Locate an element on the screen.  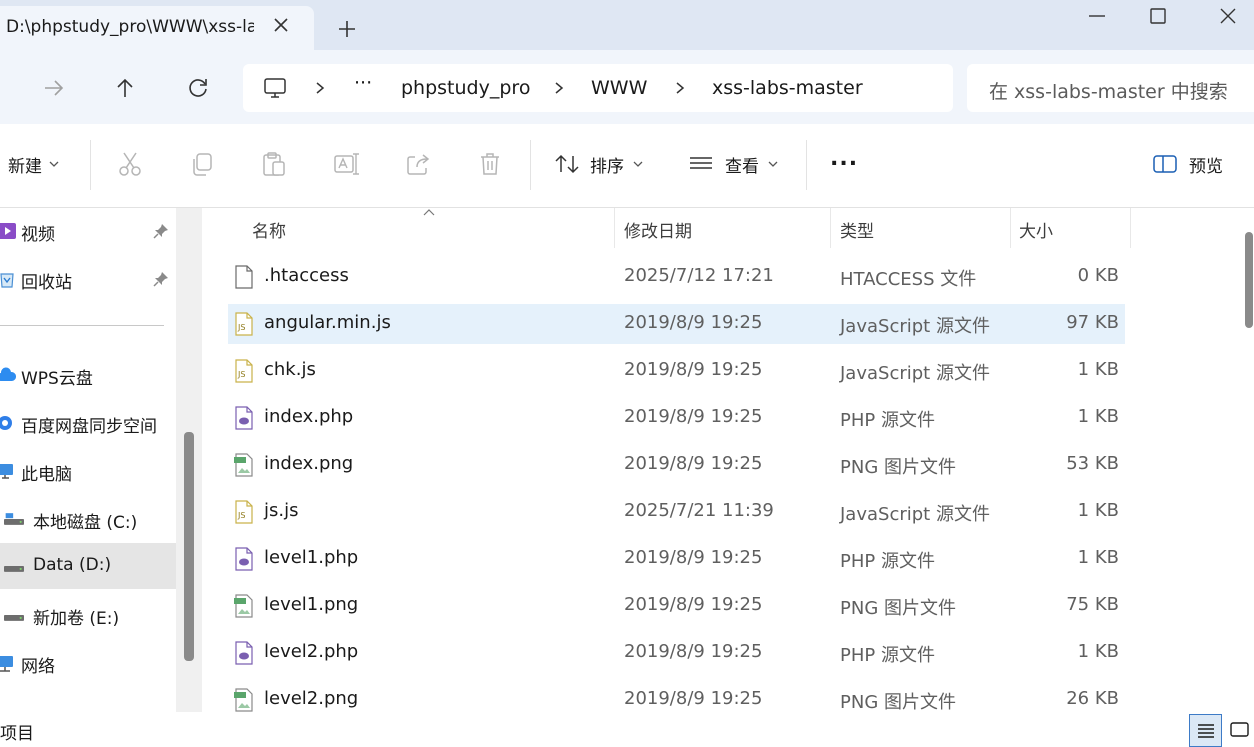
sidebar-item-recycle-bin: 回收站 is located at coordinates (88, 279).